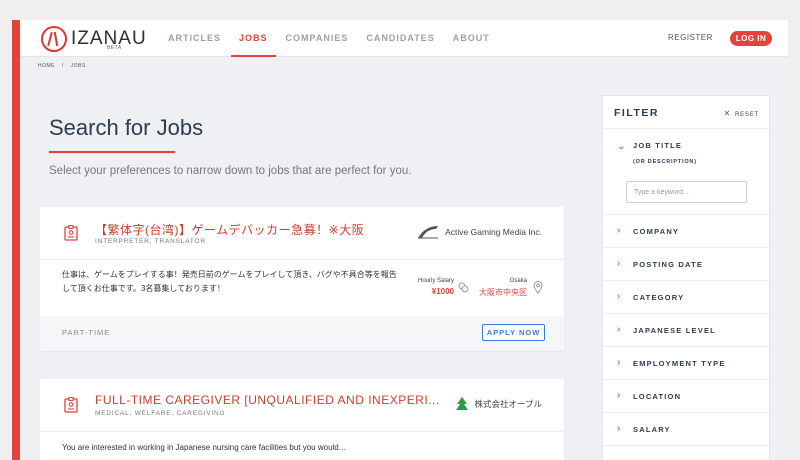 This screenshot has width=800, height=460. I want to click on filter-job-title-sublabel: (OR DESCRIPTION), so click(665, 162).